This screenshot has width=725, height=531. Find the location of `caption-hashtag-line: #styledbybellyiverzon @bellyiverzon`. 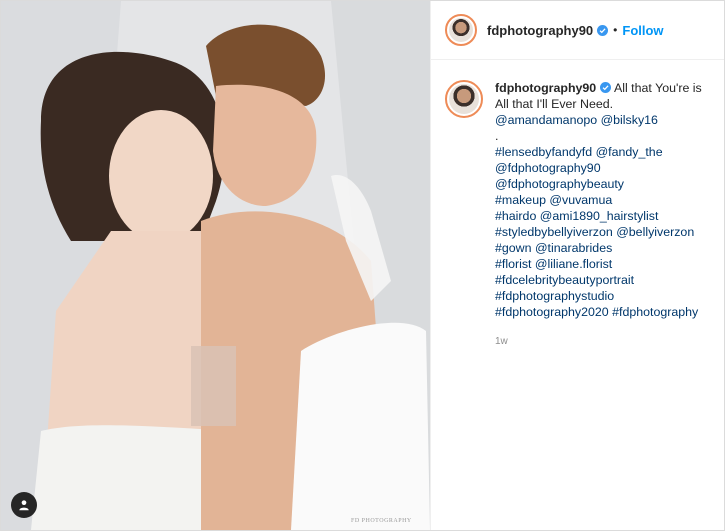

caption-hashtag-line: #styledbybellyiverzon @bellyiverzon is located at coordinates (602, 232).